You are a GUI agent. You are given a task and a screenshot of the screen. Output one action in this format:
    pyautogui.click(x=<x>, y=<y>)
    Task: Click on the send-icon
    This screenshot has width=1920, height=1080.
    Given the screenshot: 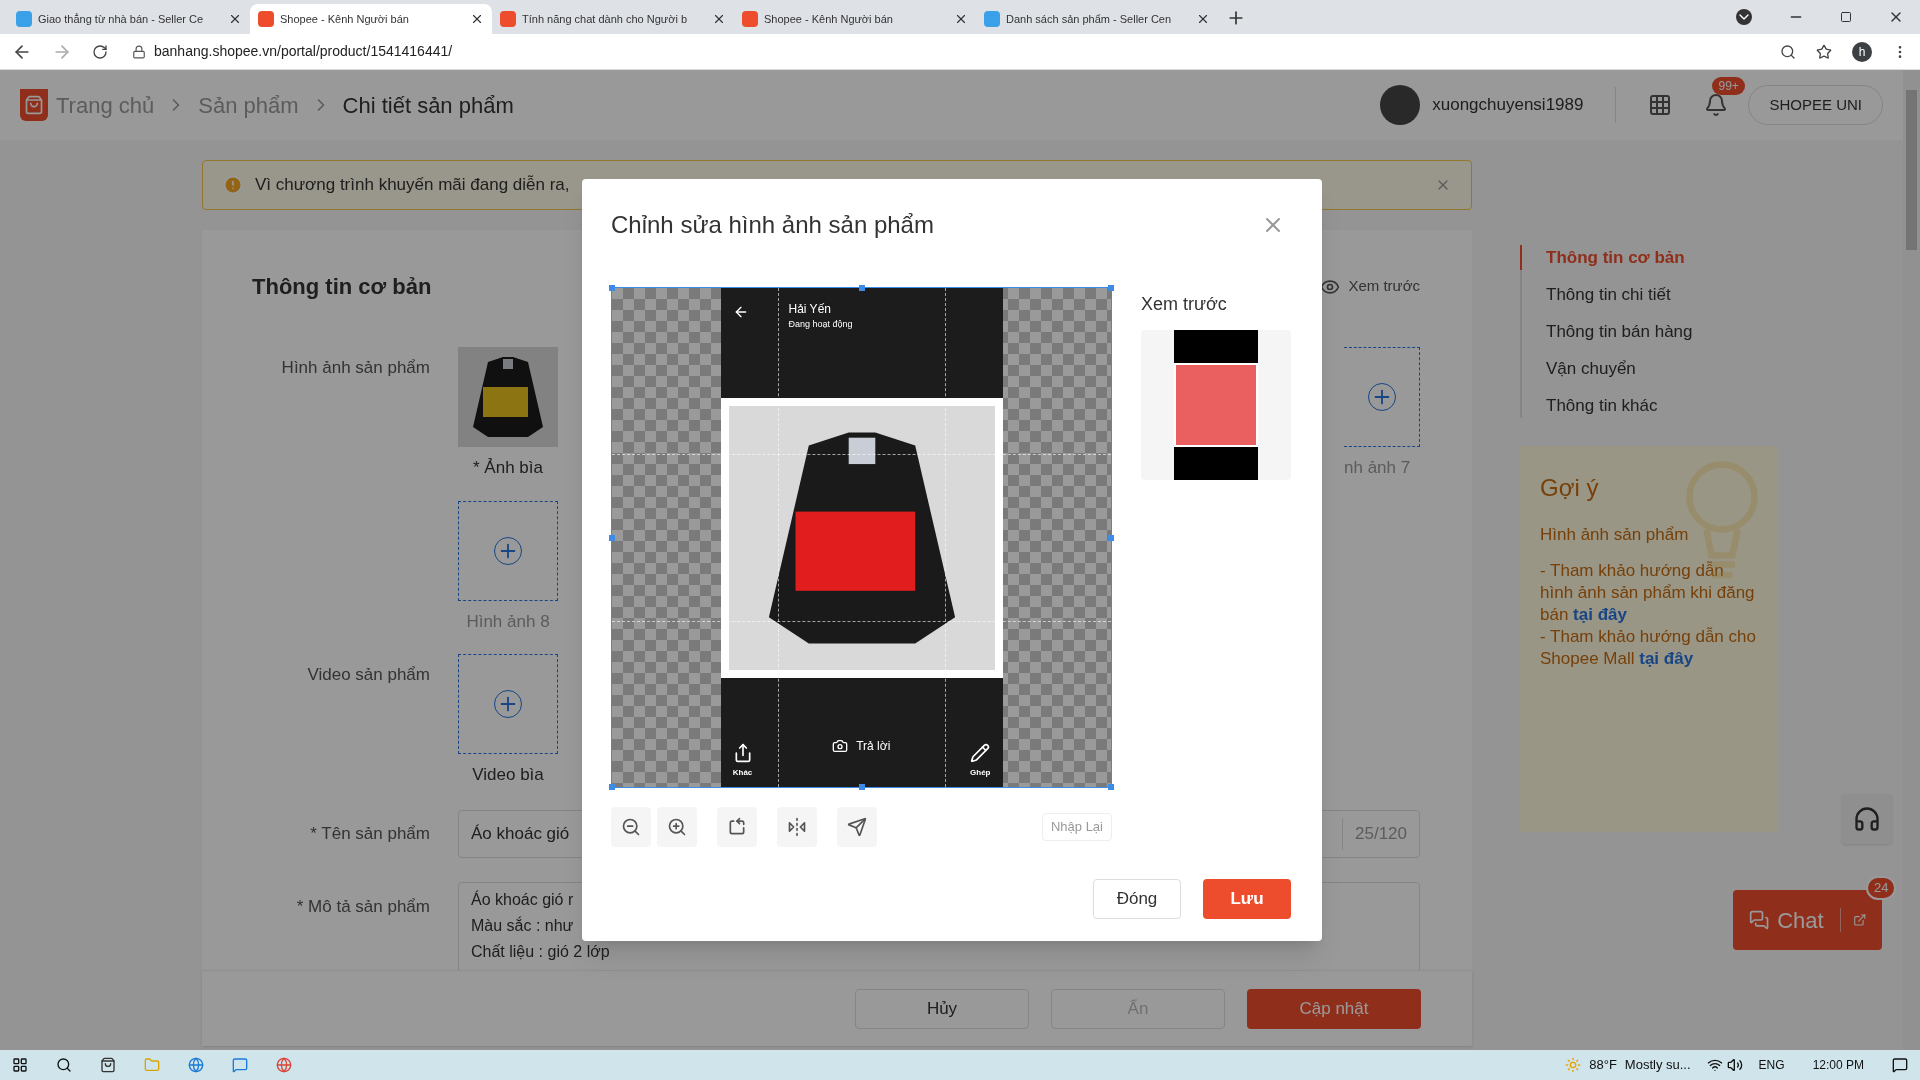 What is the action you would take?
    pyautogui.click(x=857, y=827)
    